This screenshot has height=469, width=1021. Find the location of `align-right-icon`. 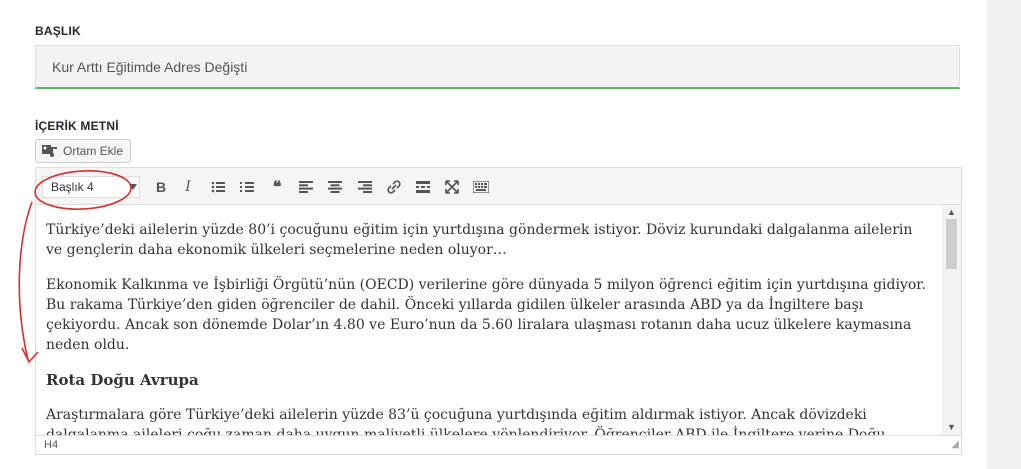

align-right-icon is located at coordinates (365, 187).